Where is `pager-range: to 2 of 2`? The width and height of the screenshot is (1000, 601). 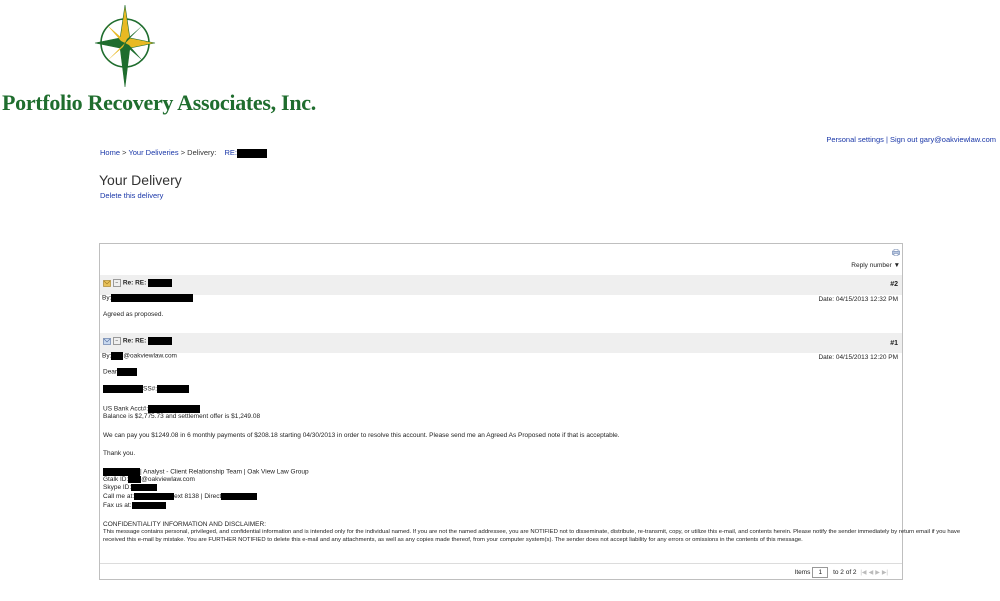 pager-range: to 2 of 2 is located at coordinates (845, 573).